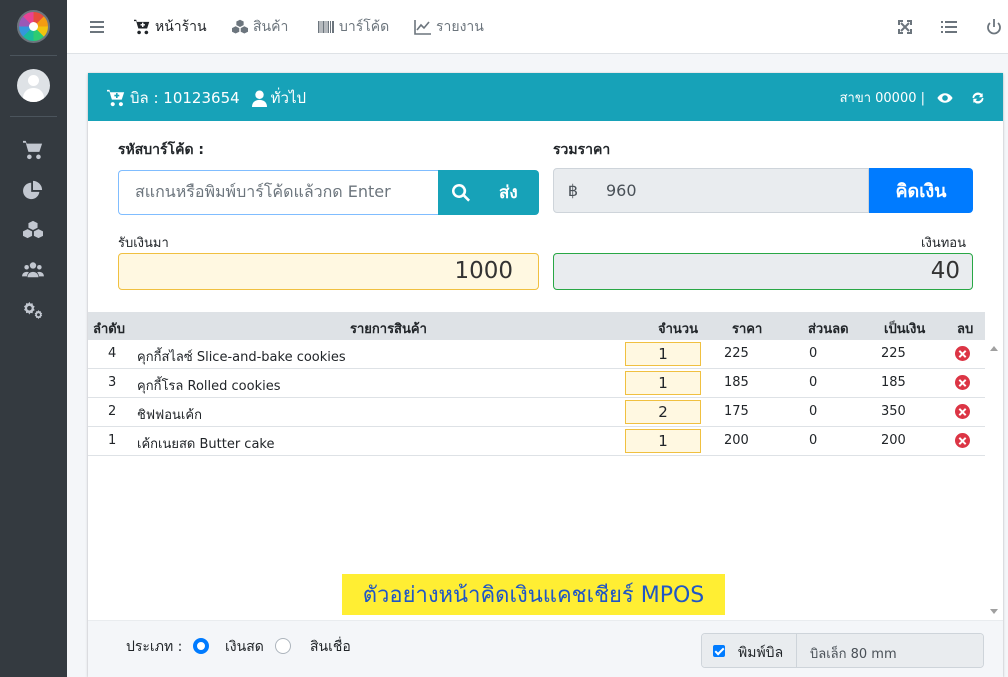 This screenshot has width=1008, height=677. What do you see at coordinates (97, 27) in the screenshot?
I see `menu-icon` at bounding box center [97, 27].